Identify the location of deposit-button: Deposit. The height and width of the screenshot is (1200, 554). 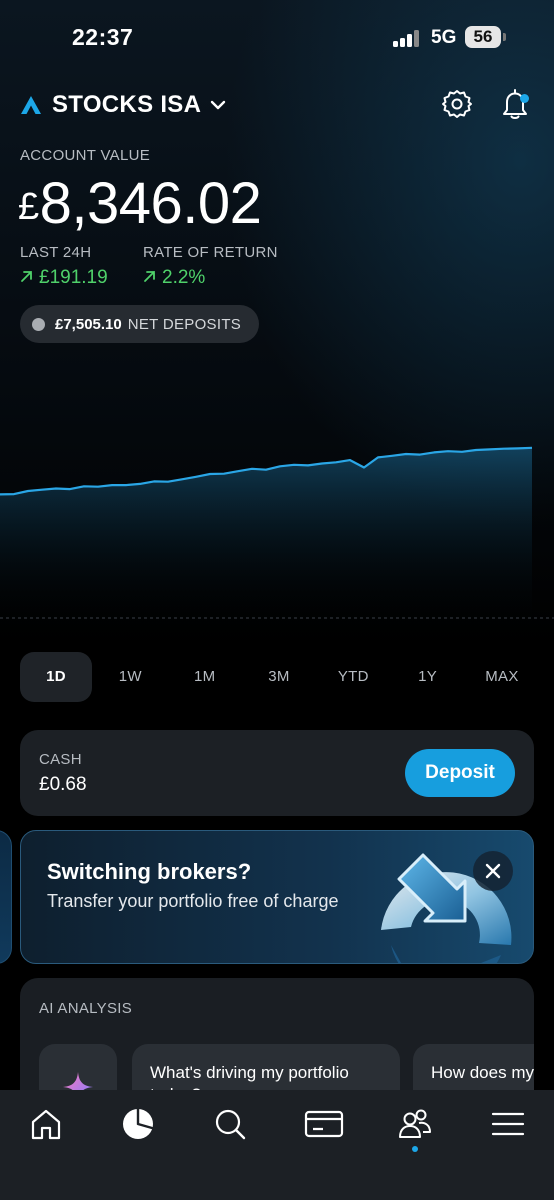
(460, 773).